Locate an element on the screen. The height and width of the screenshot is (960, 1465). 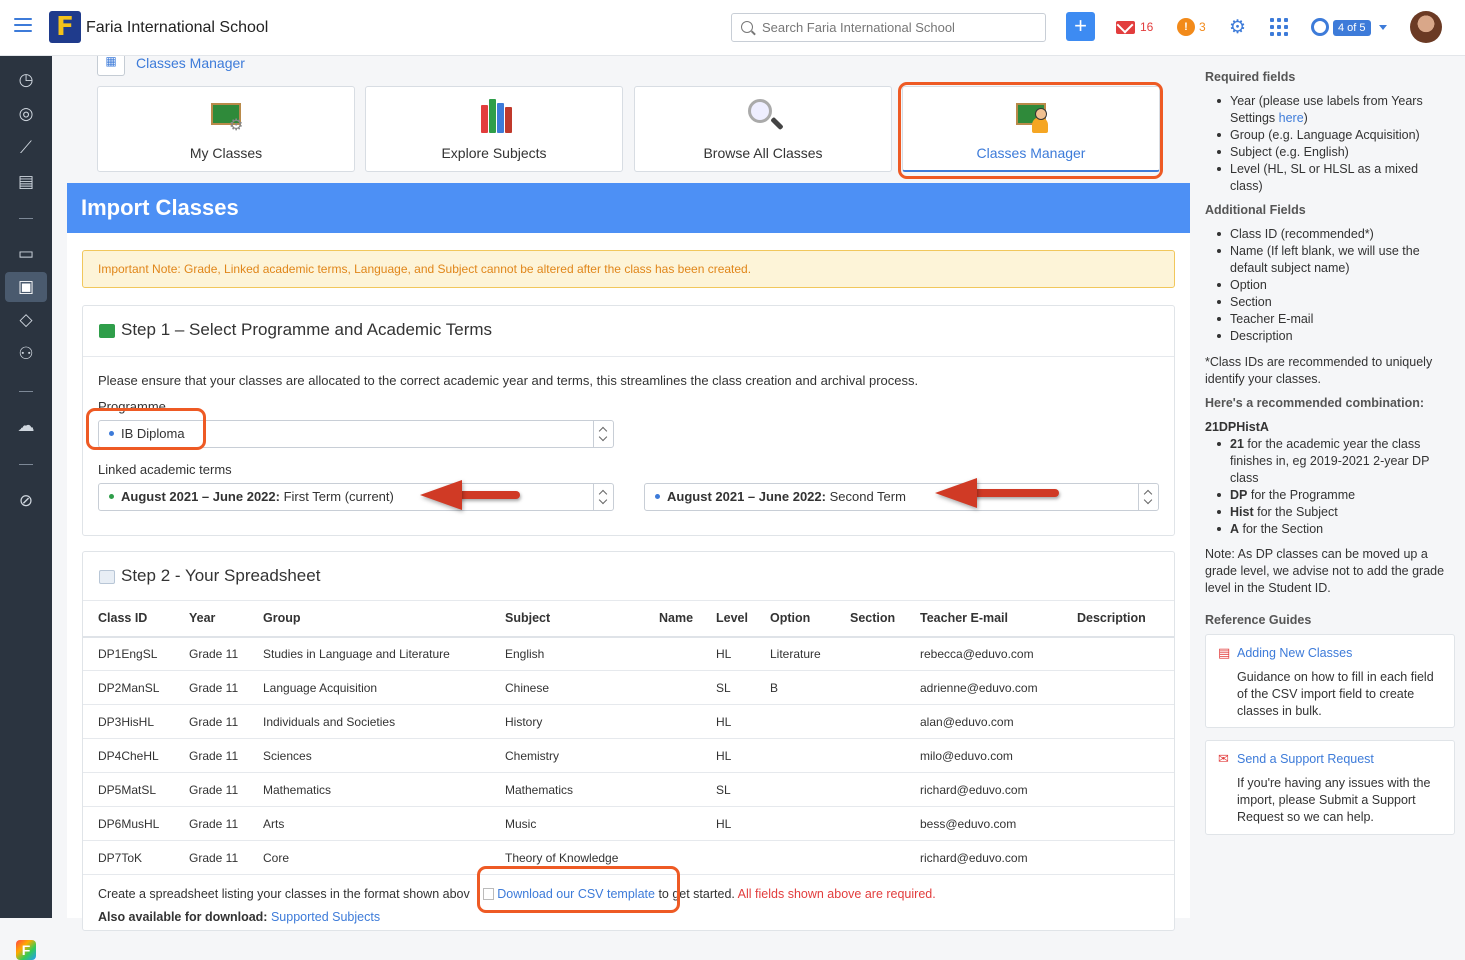
progress-badge: 4 of 5 is located at coordinates (1352, 28).